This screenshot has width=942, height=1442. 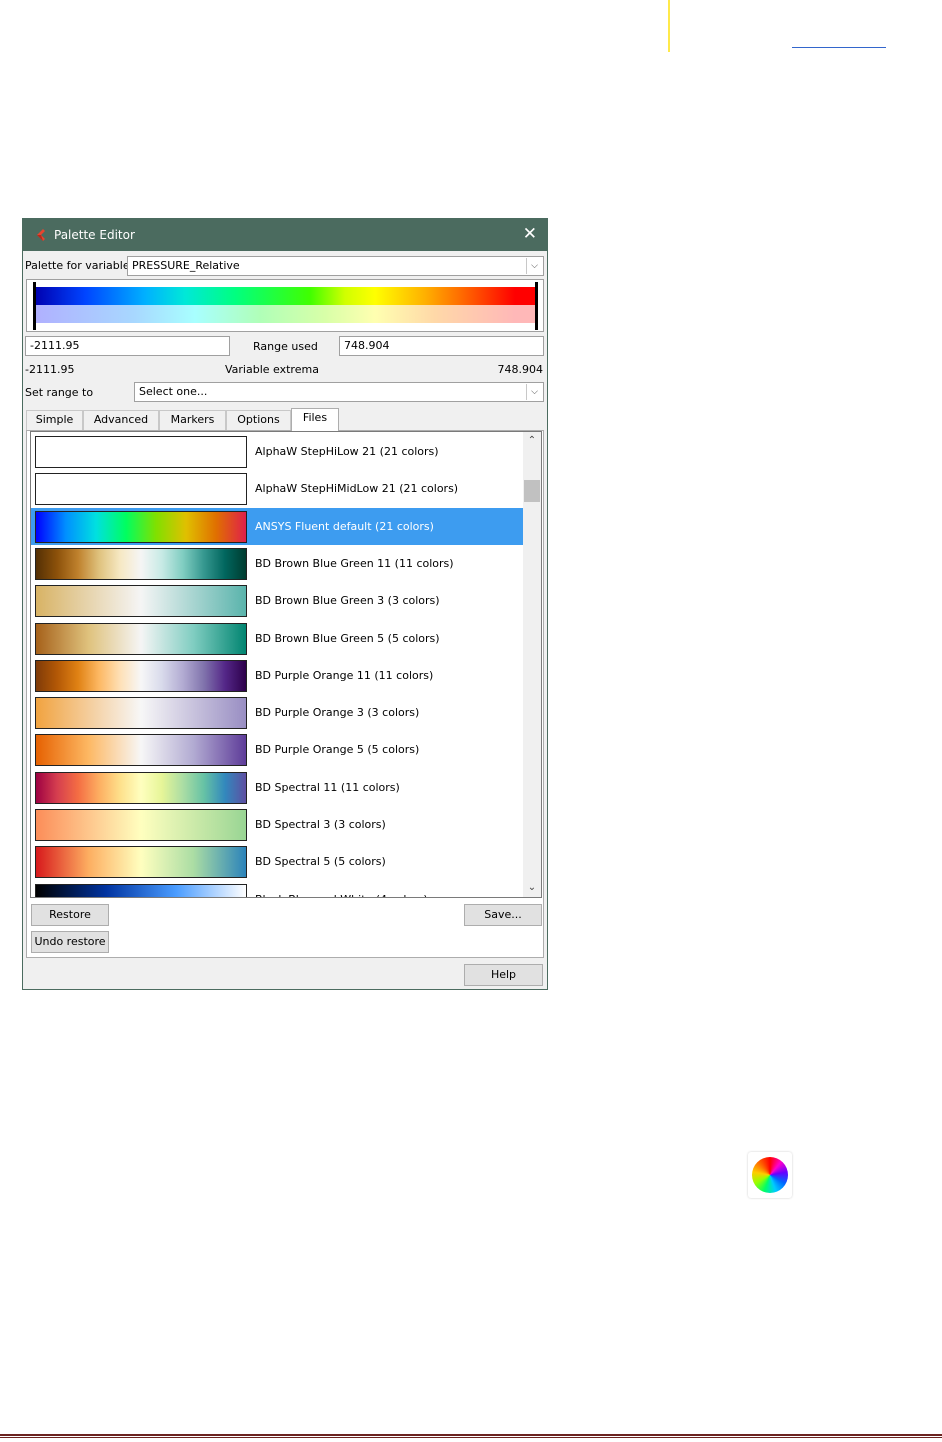 What do you see at coordinates (357, 488) in the screenshot?
I see `palette-label: AlphaW StepHiMidLow 21 (21 colors)` at bounding box center [357, 488].